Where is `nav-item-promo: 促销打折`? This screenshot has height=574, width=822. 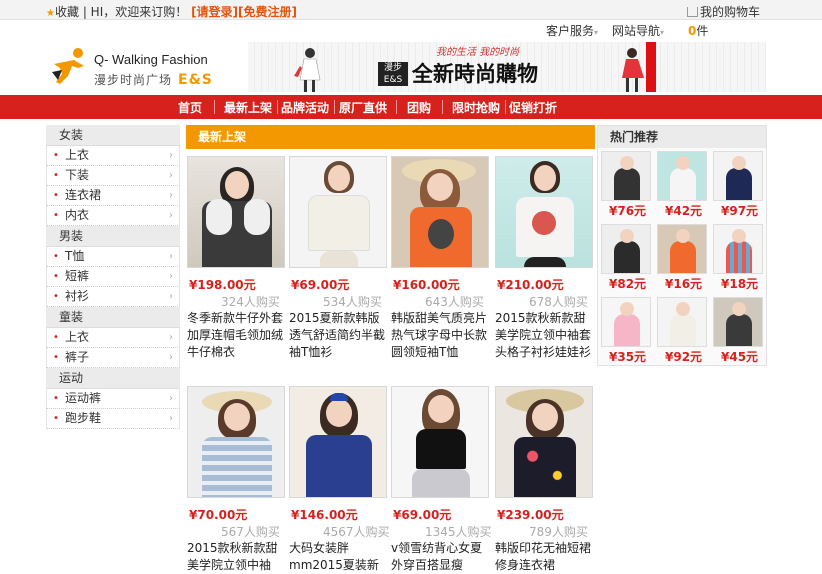
nav-item-promo: 促销打折 is located at coordinates (533, 107).